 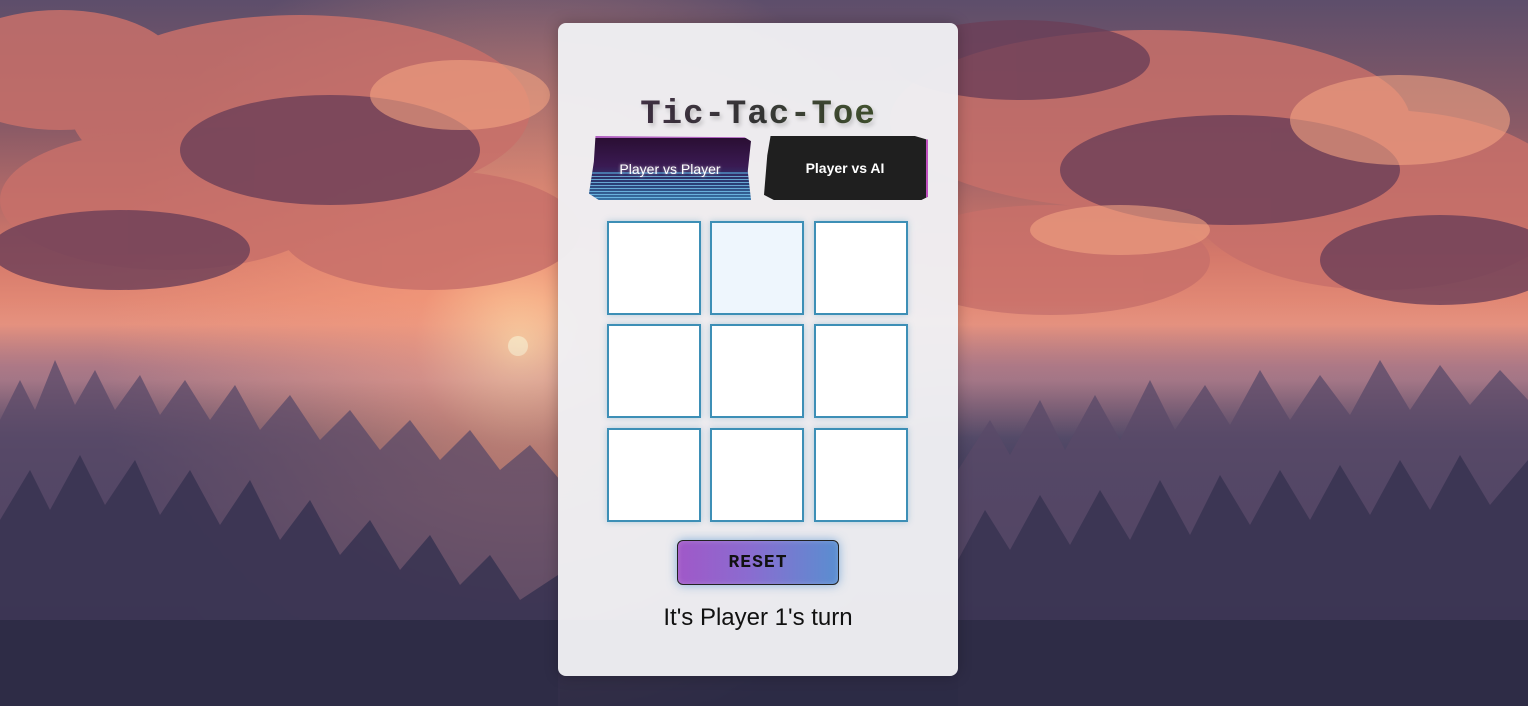 What do you see at coordinates (670, 188) in the screenshot?
I see `retro-stripes-decoration` at bounding box center [670, 188].